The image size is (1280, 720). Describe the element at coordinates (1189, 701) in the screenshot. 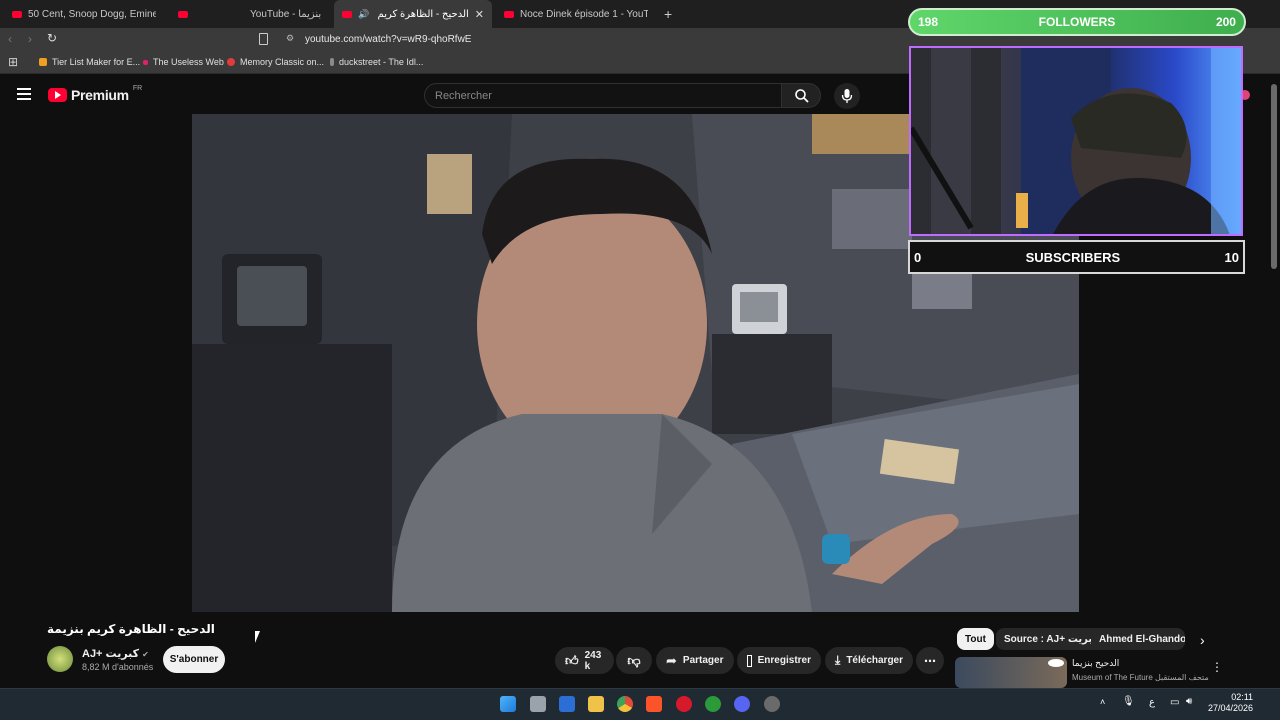

I see `volume-icon: 🔊︎` at that location.